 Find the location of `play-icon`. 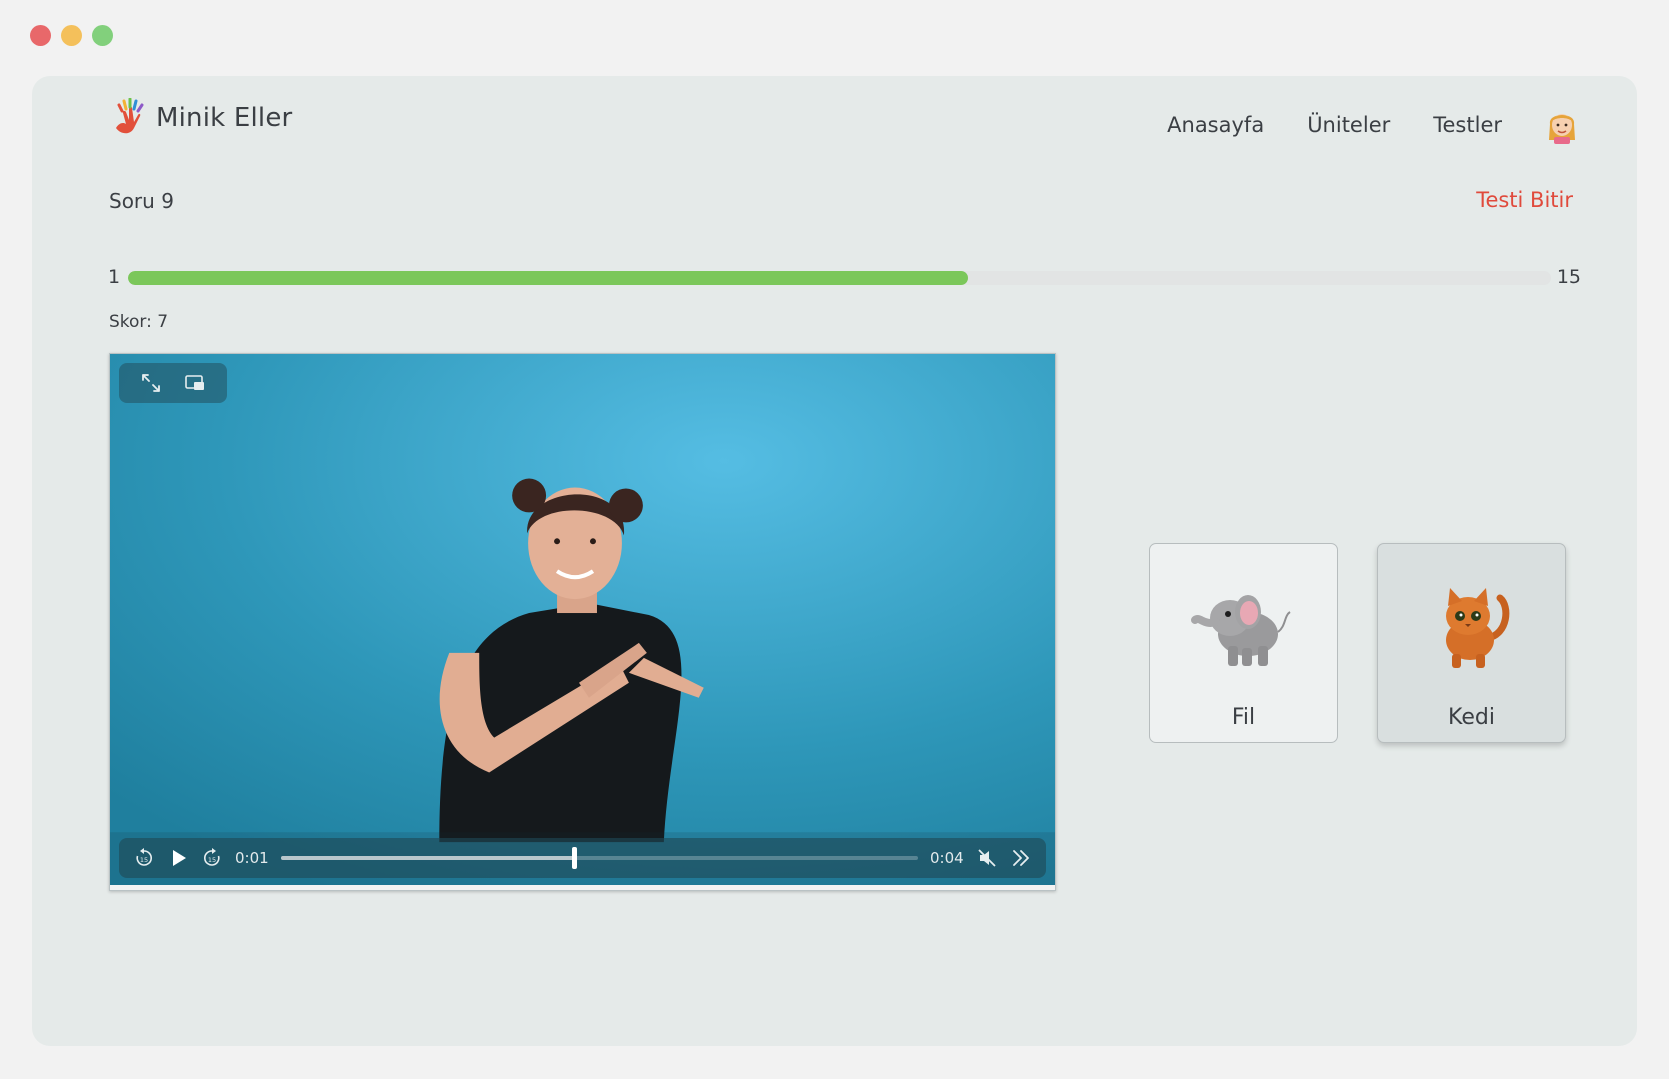

play-icon is located at coordinates (178, 858).